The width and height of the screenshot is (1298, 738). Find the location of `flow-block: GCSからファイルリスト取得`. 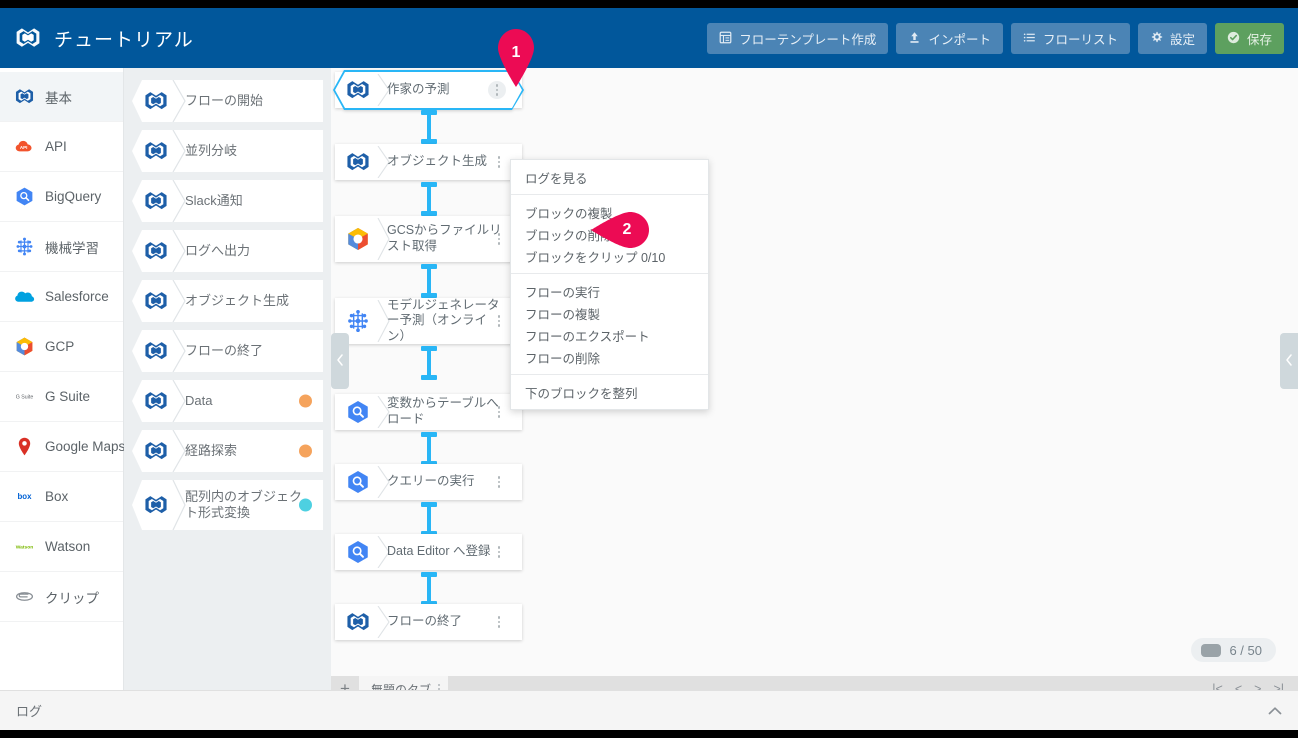

flow-block: GCSからファイルリスト取得 is located at coordinates (428, 239).